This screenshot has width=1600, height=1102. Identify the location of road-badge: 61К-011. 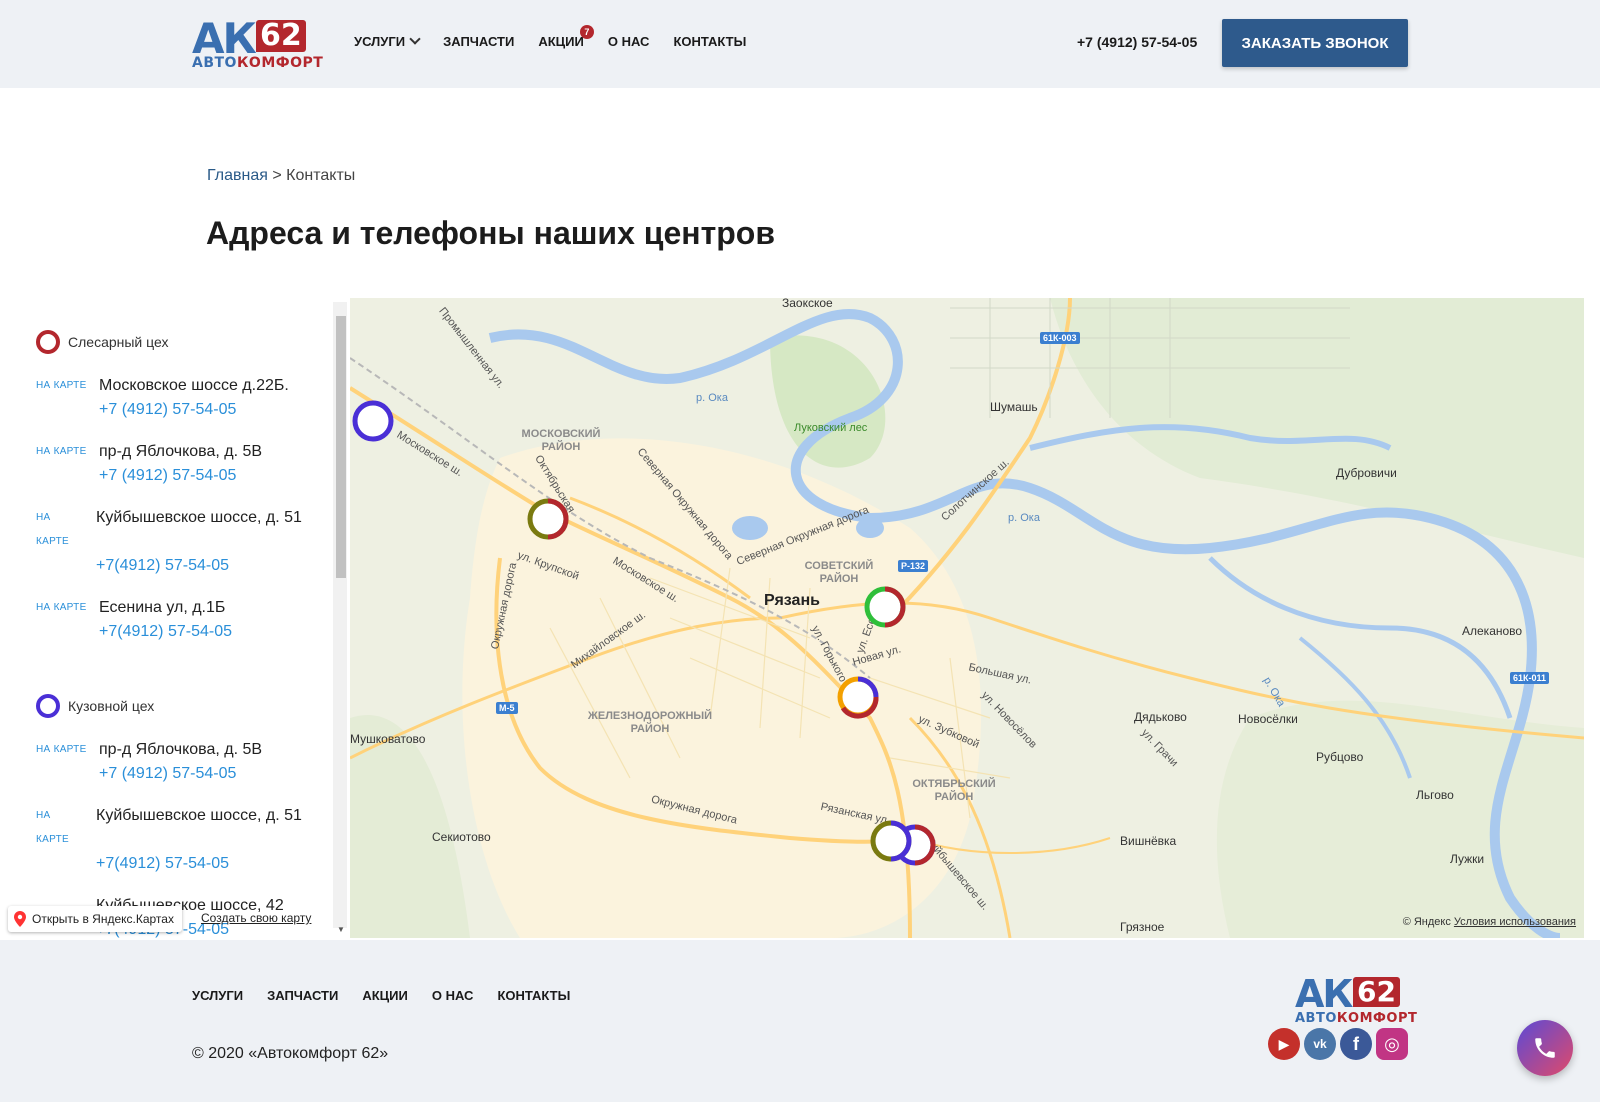
(1530, 678).